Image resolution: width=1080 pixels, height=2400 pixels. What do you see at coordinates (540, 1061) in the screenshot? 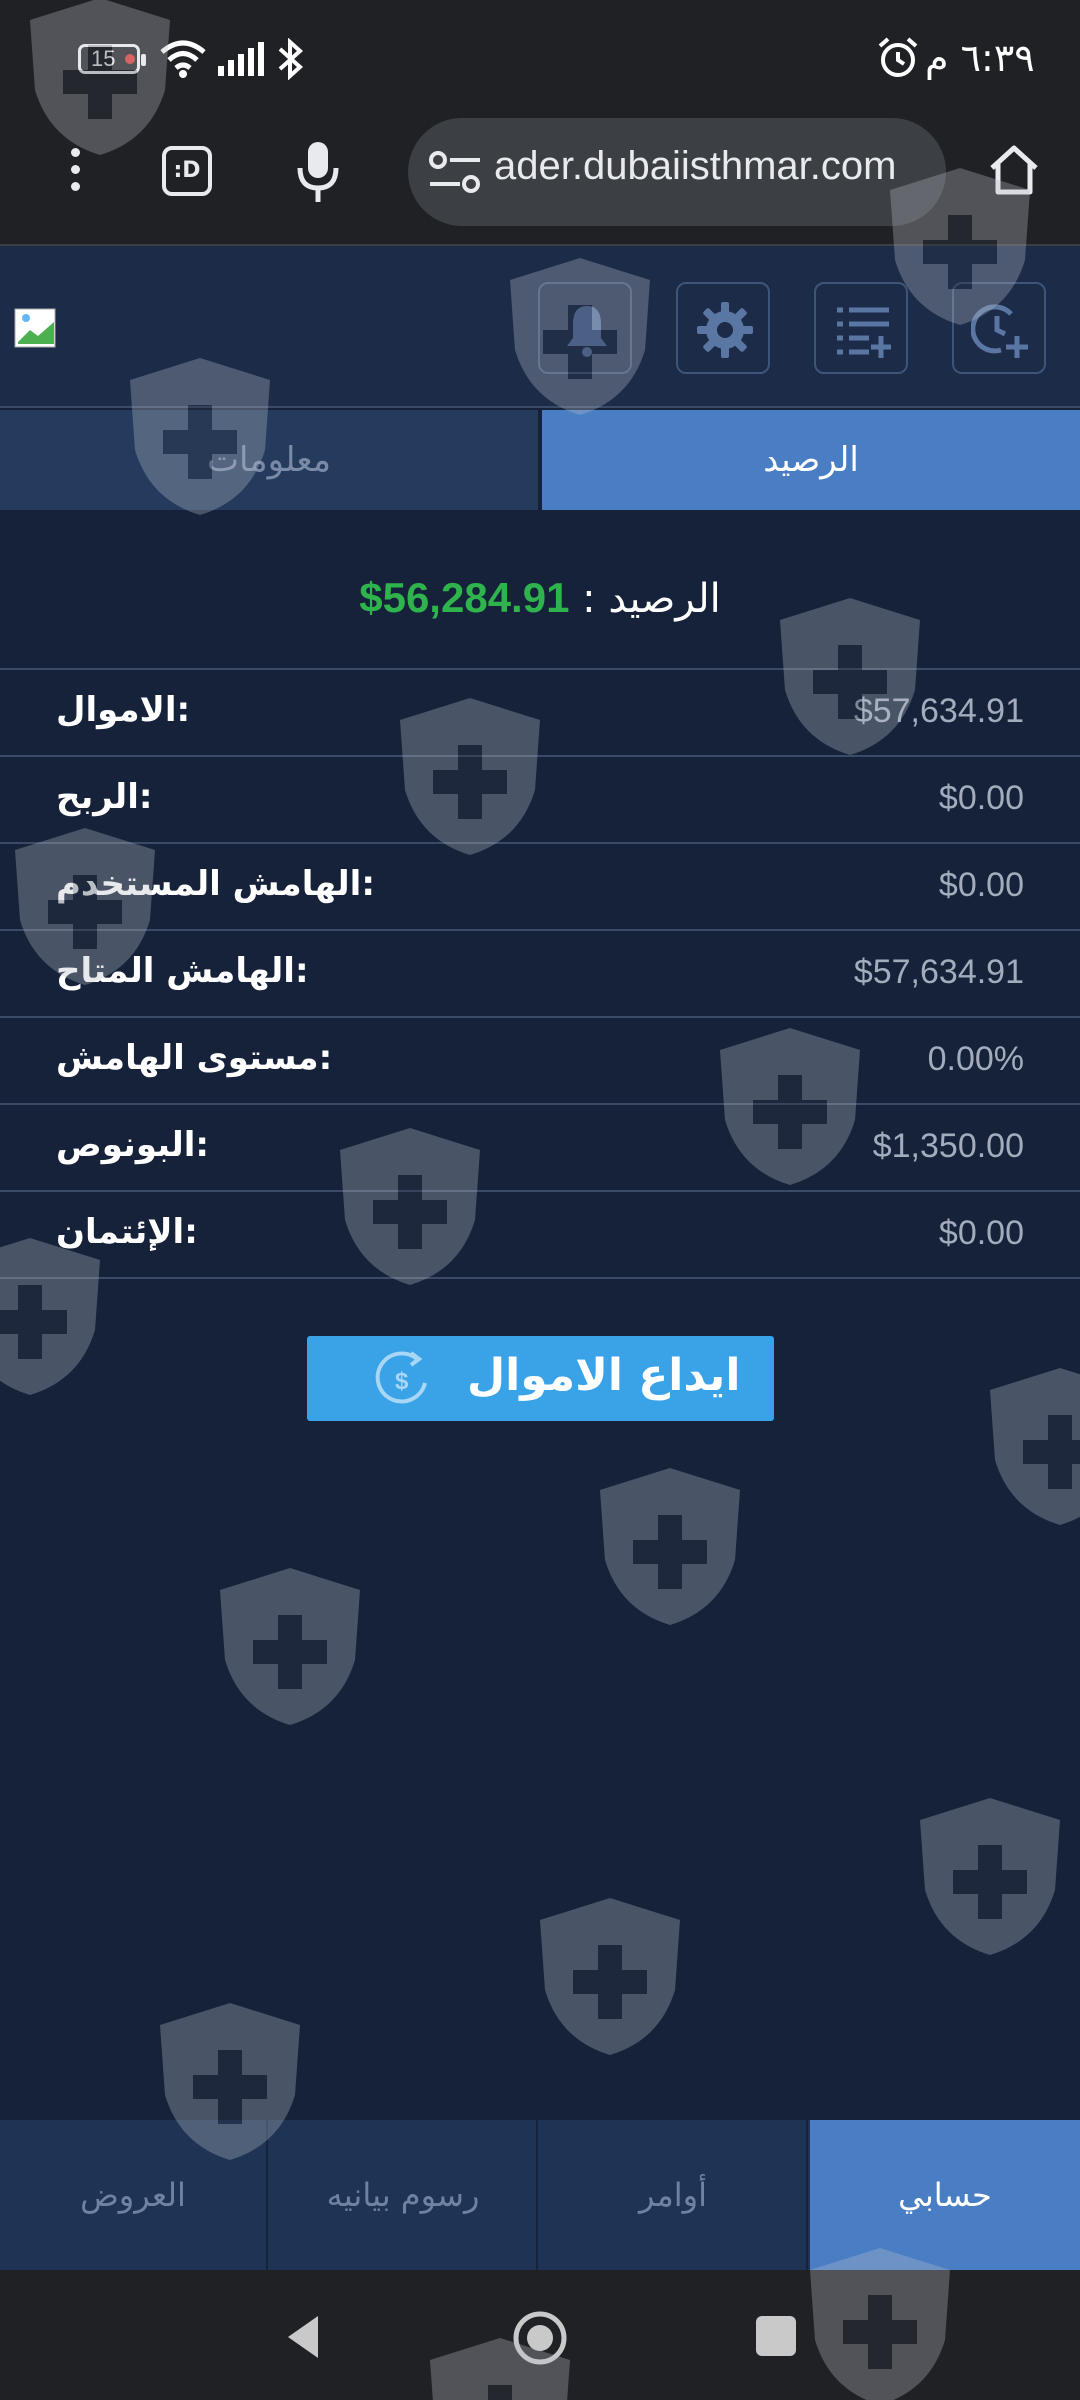
I see `row-margin-level: :مستوى الهامش 0.00%` at bounding box center [540, 1061].